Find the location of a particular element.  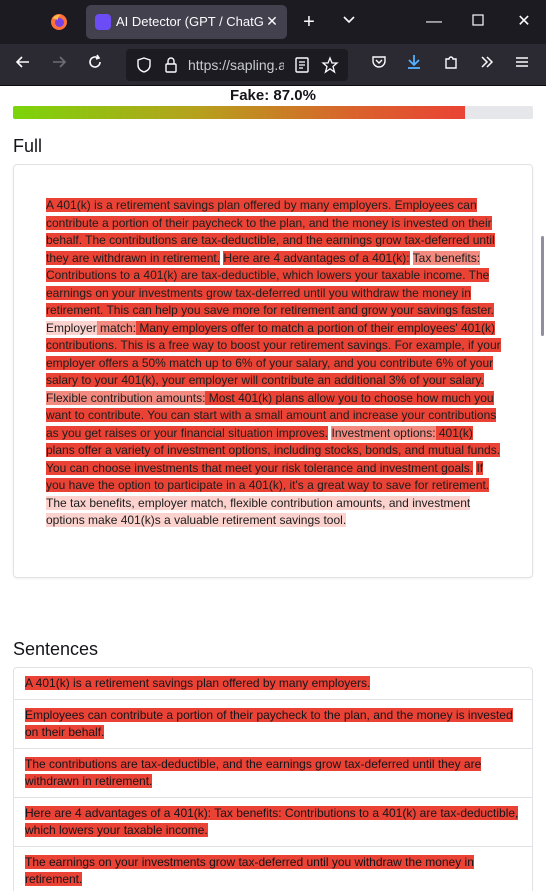

navigation-toolbar: https://sapling.ai/ai-content-detector is located at coordinates (273, 65).